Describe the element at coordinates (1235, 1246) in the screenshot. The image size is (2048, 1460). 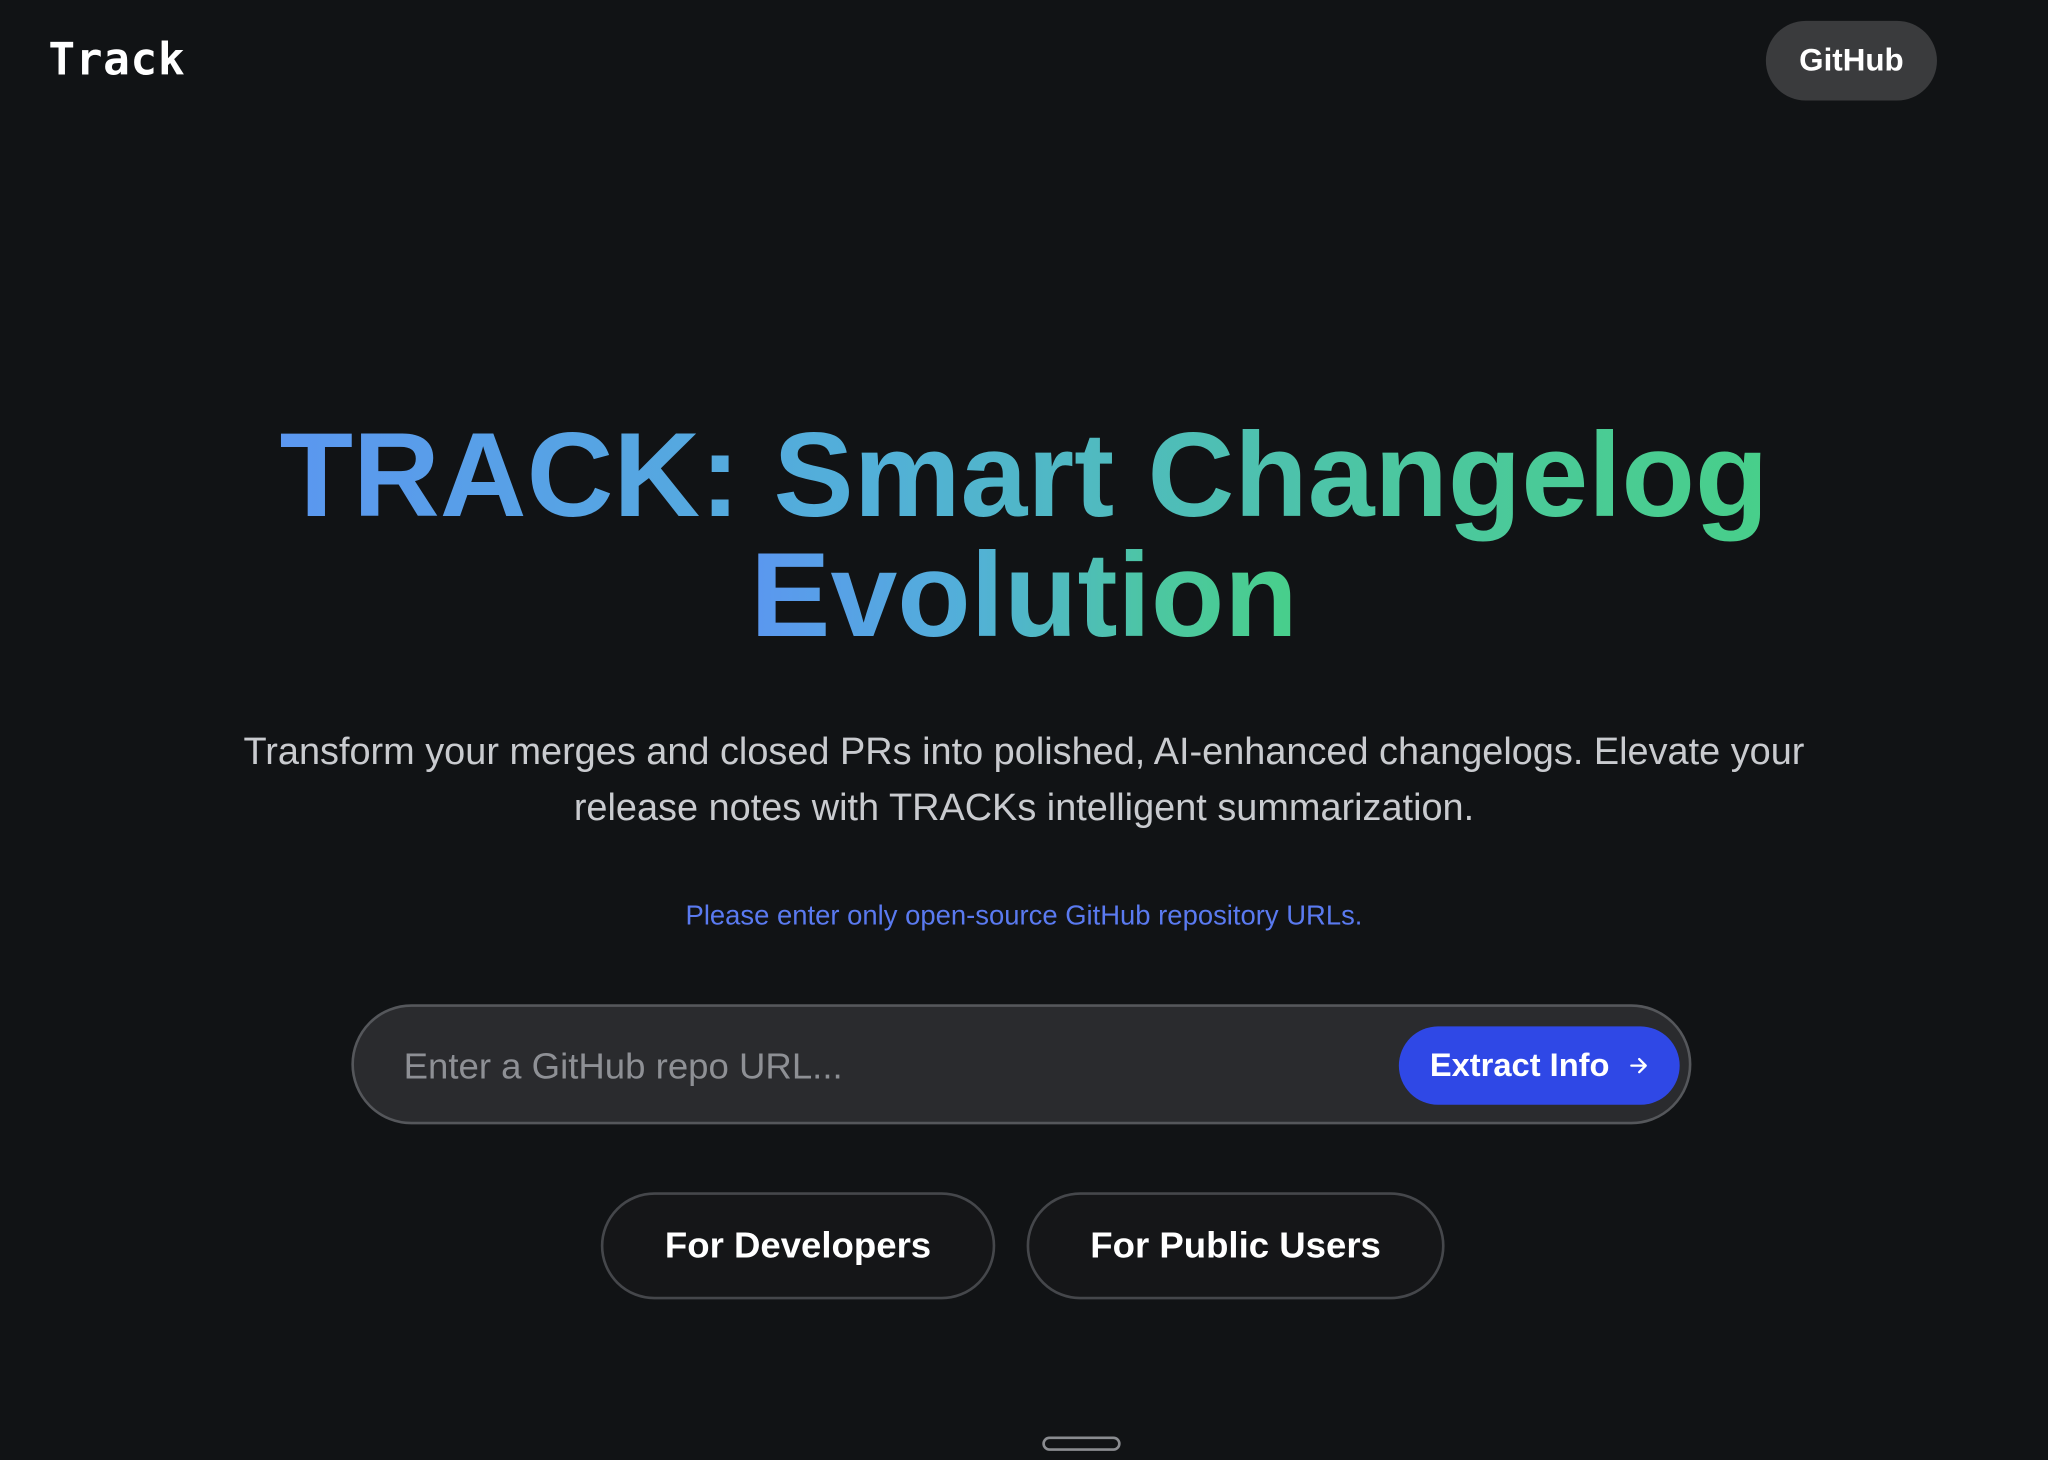
I see `for-public-users-button: For Public Users` at that location.